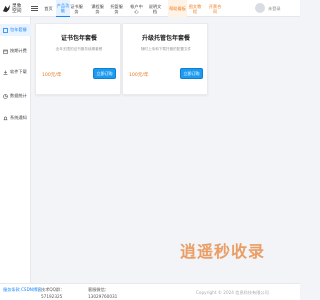 The image size is (320, 300). I want to click on sidebar-item-label: 按期计费, so click(18, 50).